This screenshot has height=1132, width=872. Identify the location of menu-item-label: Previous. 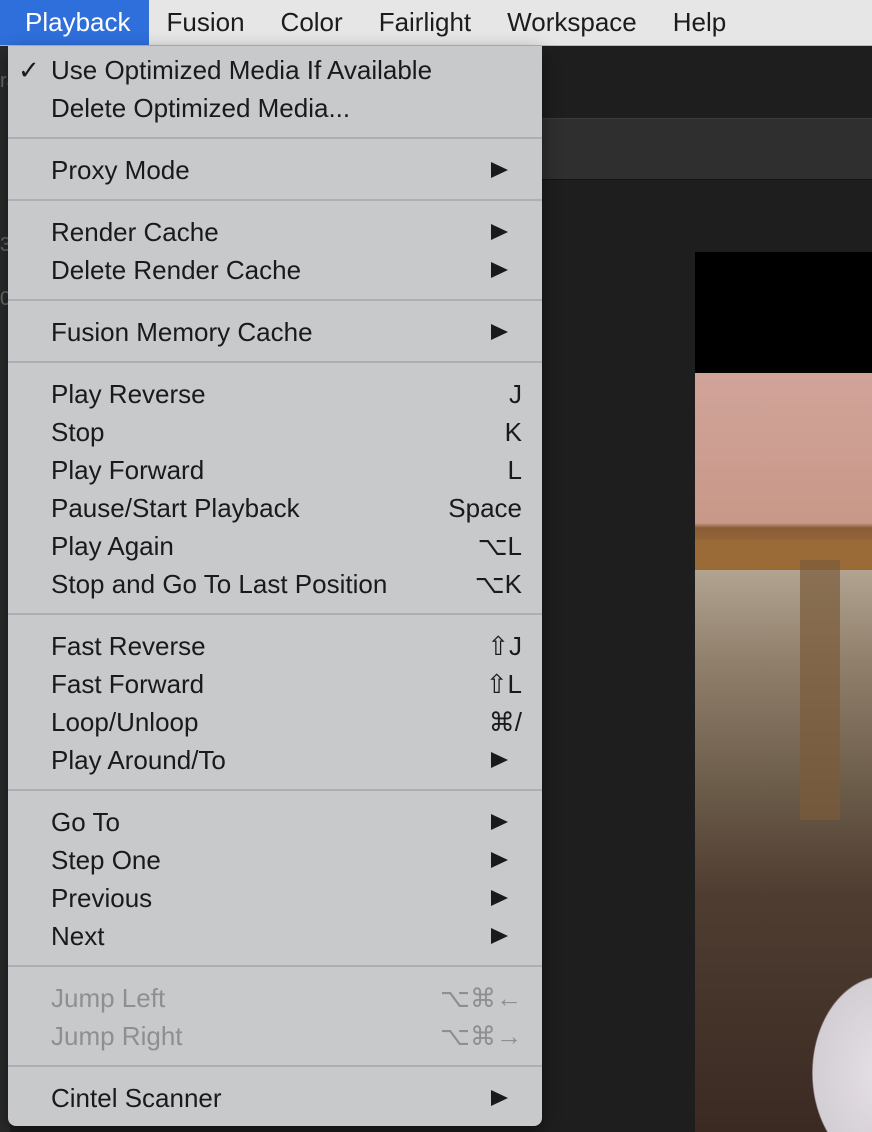
(102, 898).